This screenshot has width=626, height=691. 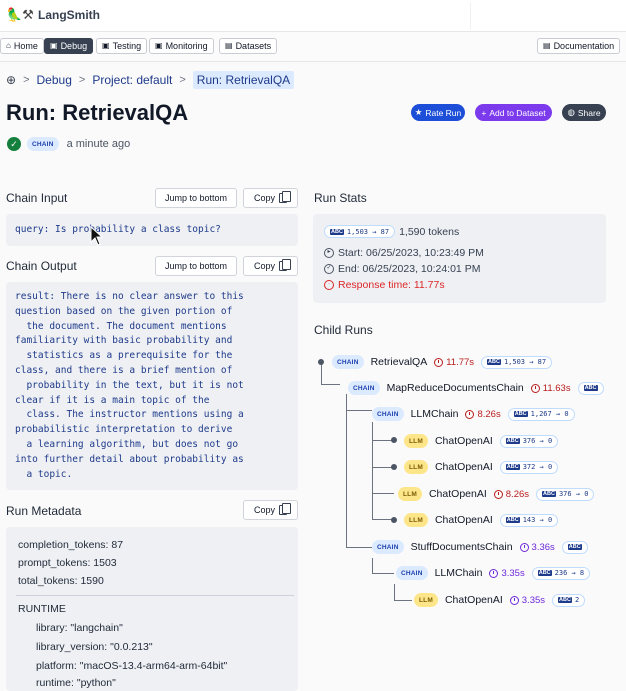 I want to click on nav-monitoring-label: Monitoring, so click(x=186, y=46).